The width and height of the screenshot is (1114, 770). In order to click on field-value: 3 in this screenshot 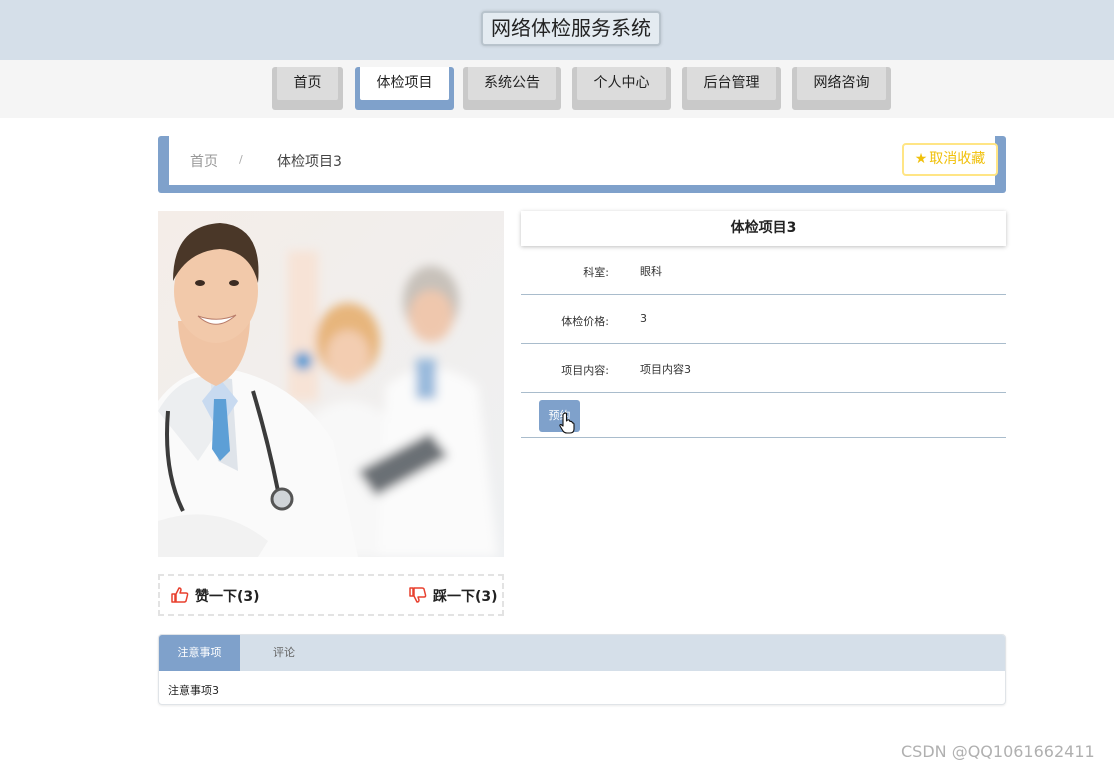, I will do `click(643, 318)`.